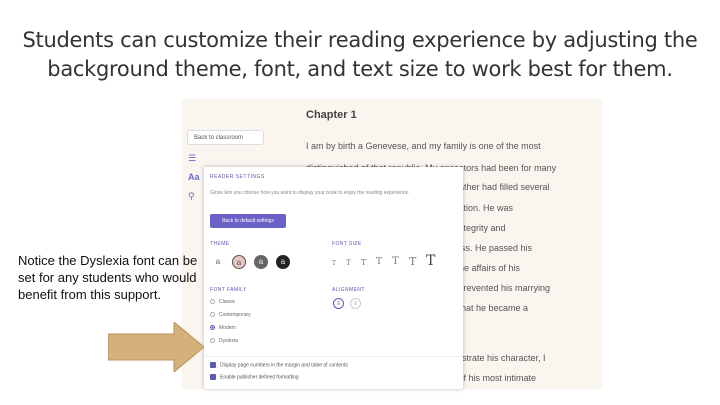 The height and width of the screenshot is (405, 720). I want to click on theme-label: THEME, so click(220, 244).